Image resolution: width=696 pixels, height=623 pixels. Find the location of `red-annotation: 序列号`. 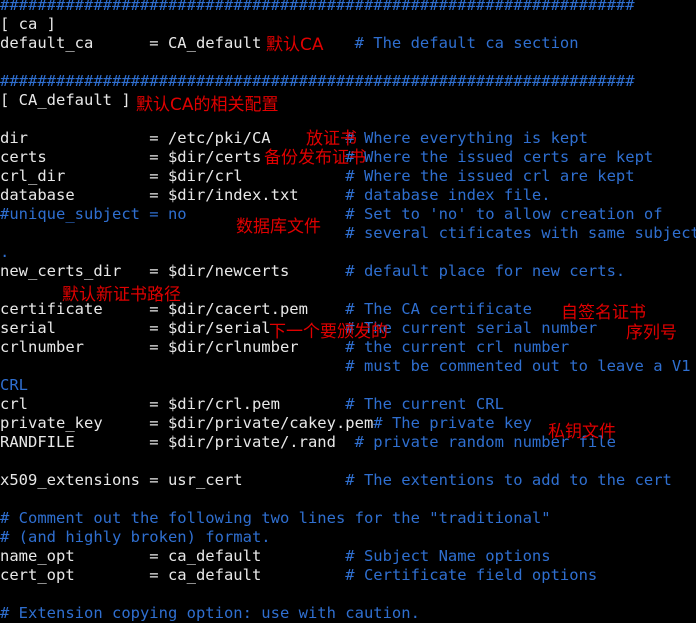

red-annotation: 序列号 is located at coordinates (651, 333).